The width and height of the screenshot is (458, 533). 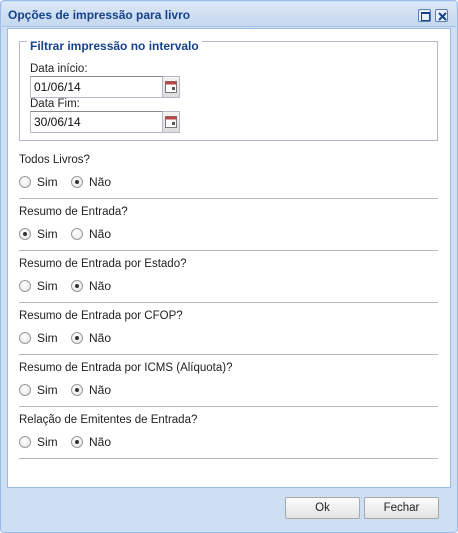 What do you see at coordinates (101, 316) in the screenshot?
I see `question-label-resumo-cfop: Resumo de Entrada por CFOP?` at bounding box center [101, 316].